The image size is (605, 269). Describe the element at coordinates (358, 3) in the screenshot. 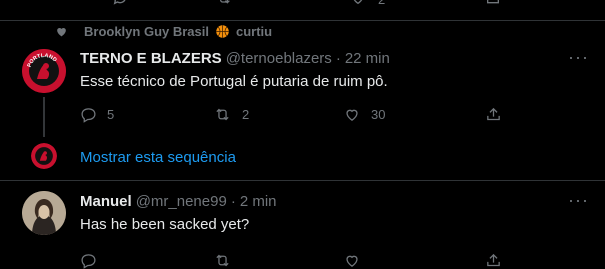

I see `top-like-icon` at that location.